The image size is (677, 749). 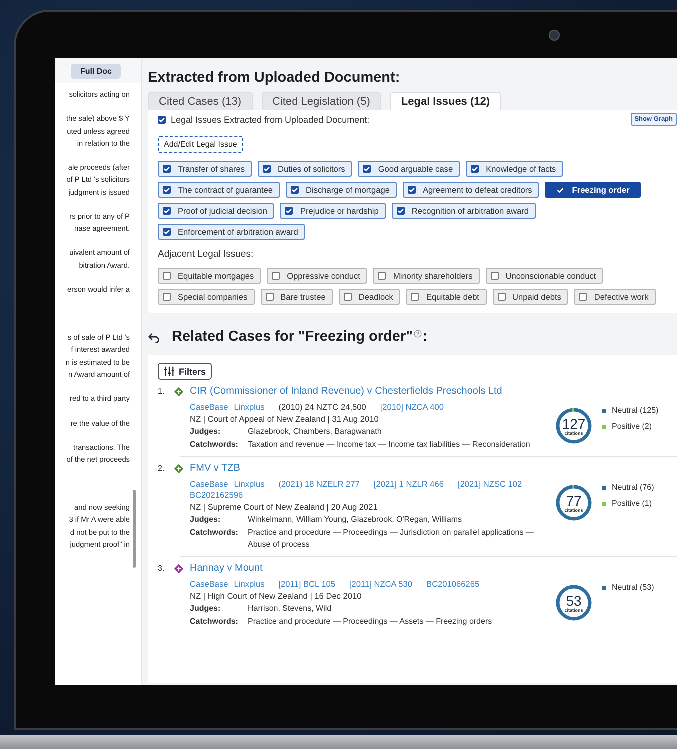 What do you see at coordinates (615, 297) in the screenshot?
I see `adjacent-issue-chip: Defective work` at bounding box center [615, 297].